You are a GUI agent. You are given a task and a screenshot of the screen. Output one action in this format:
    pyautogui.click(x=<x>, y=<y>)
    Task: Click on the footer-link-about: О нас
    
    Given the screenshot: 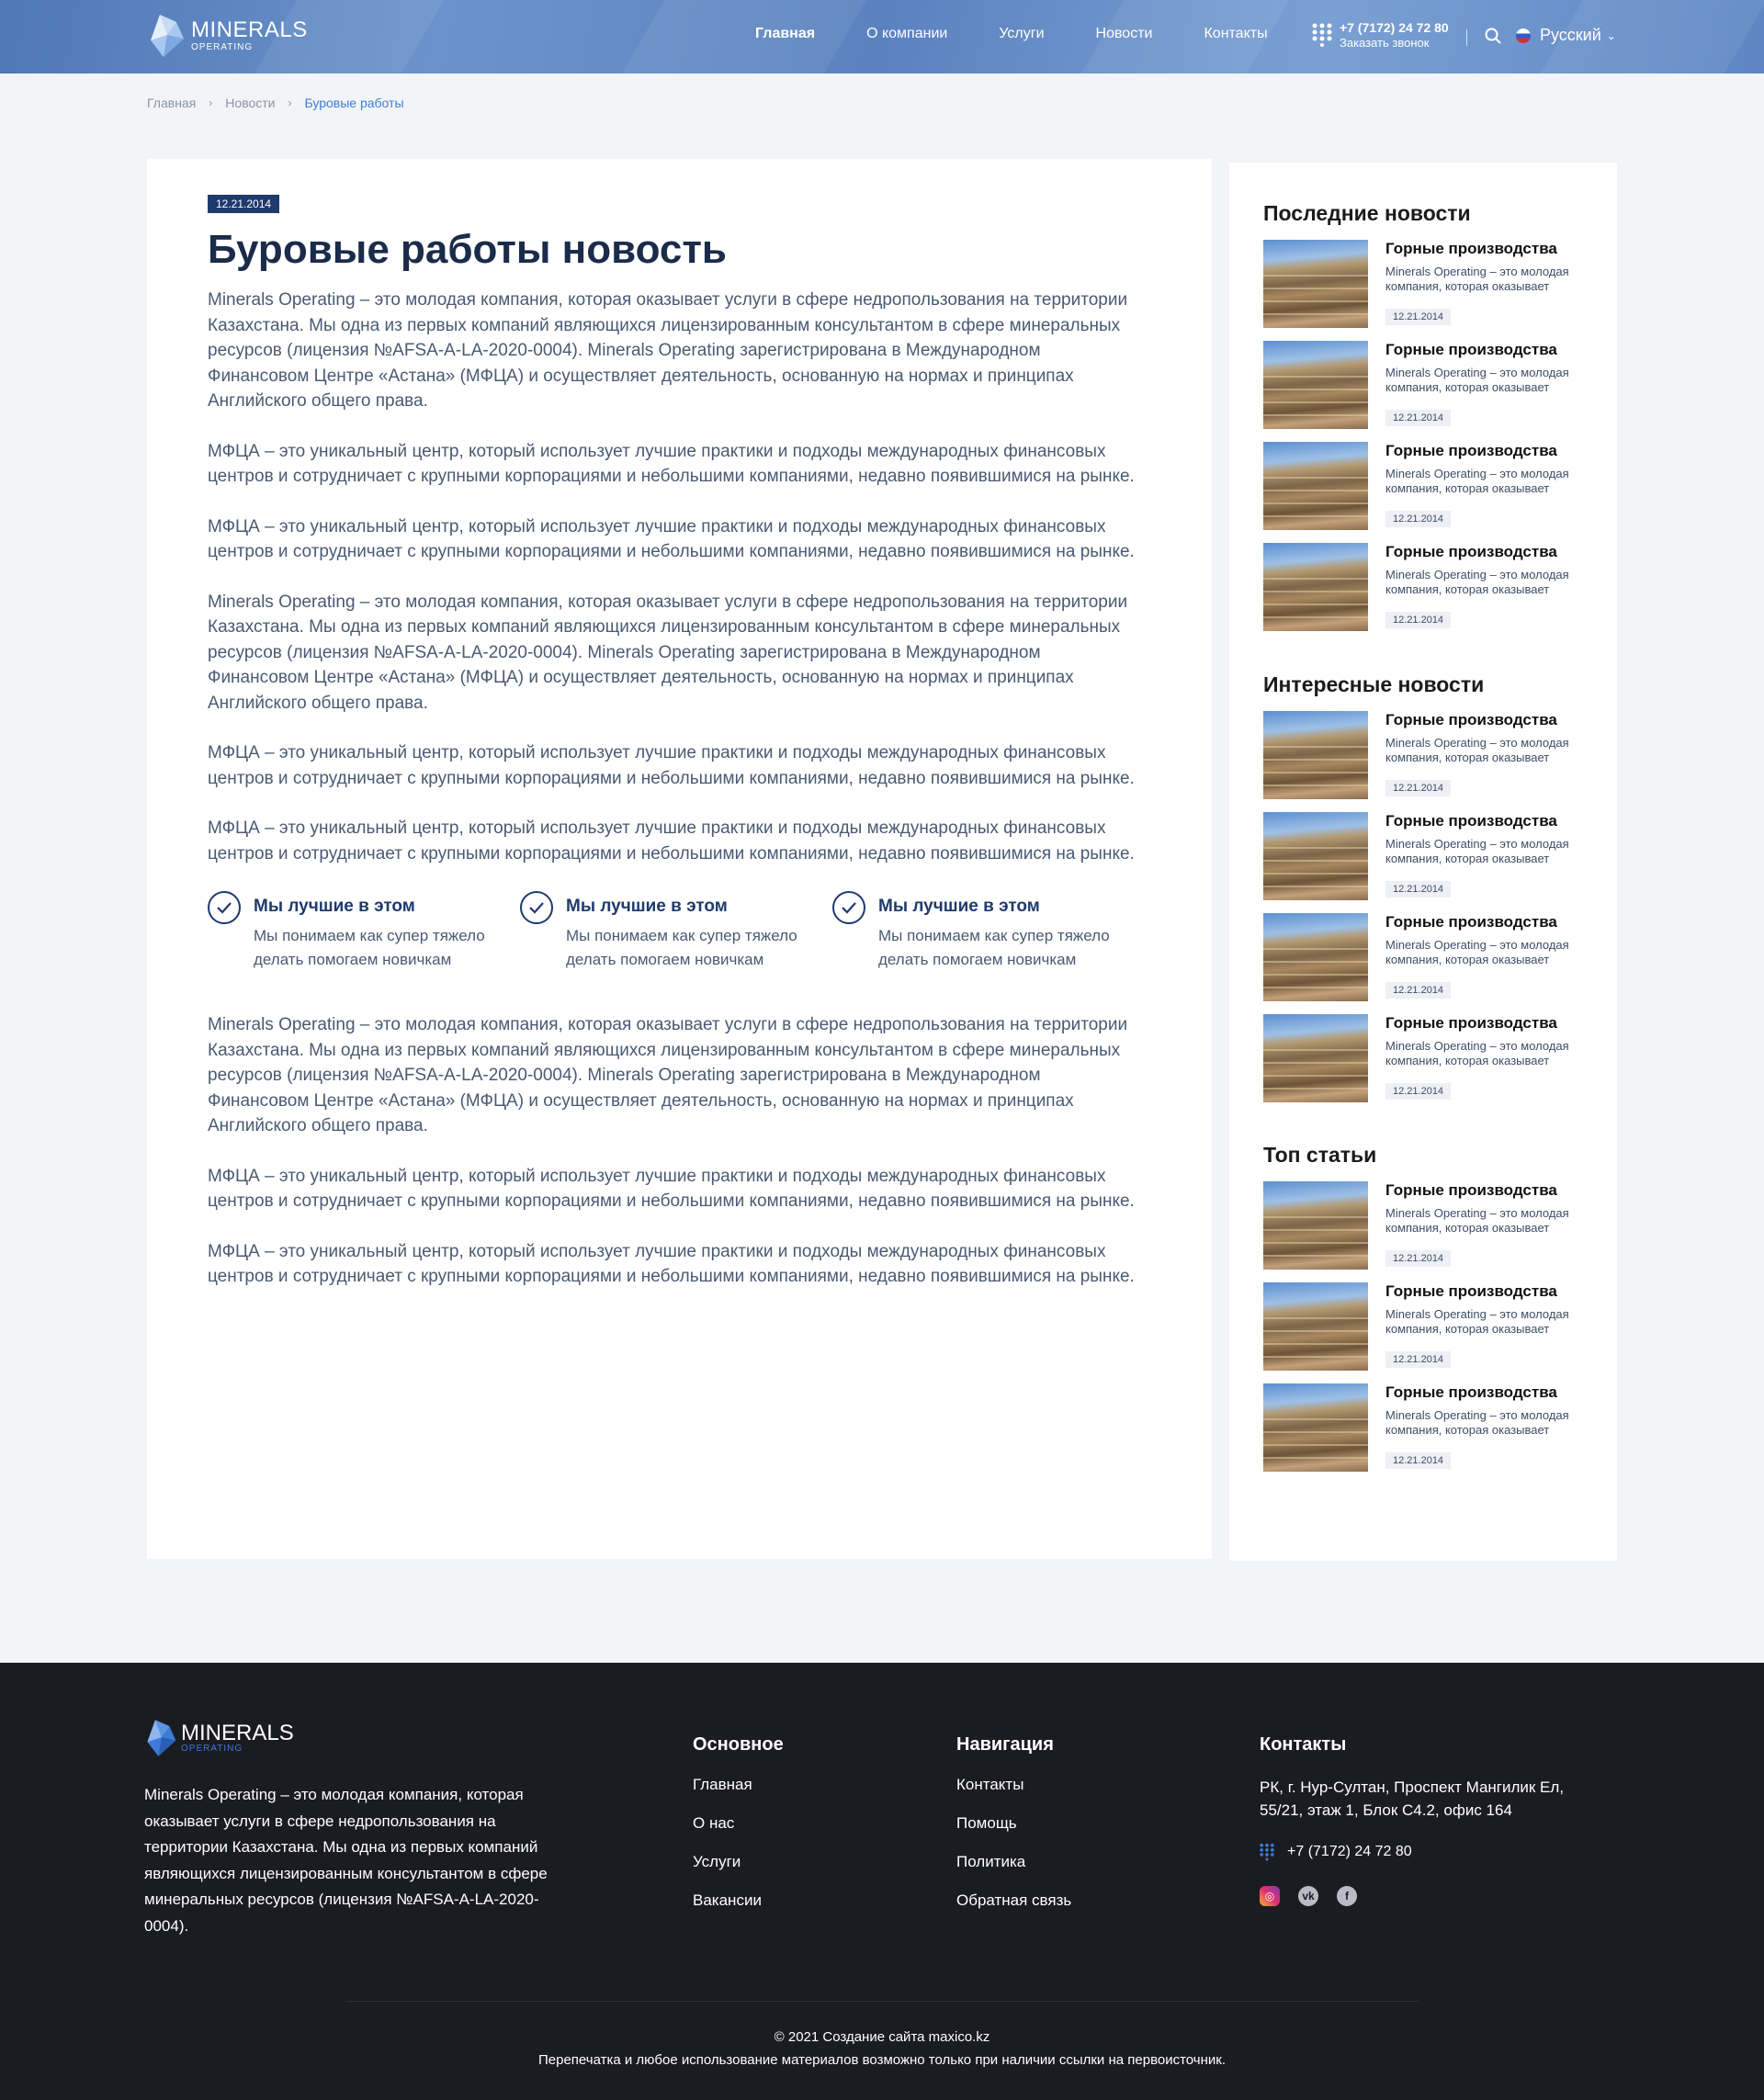 What is the action you would take?
    pyautogui.click(x=738, y=1823)
    